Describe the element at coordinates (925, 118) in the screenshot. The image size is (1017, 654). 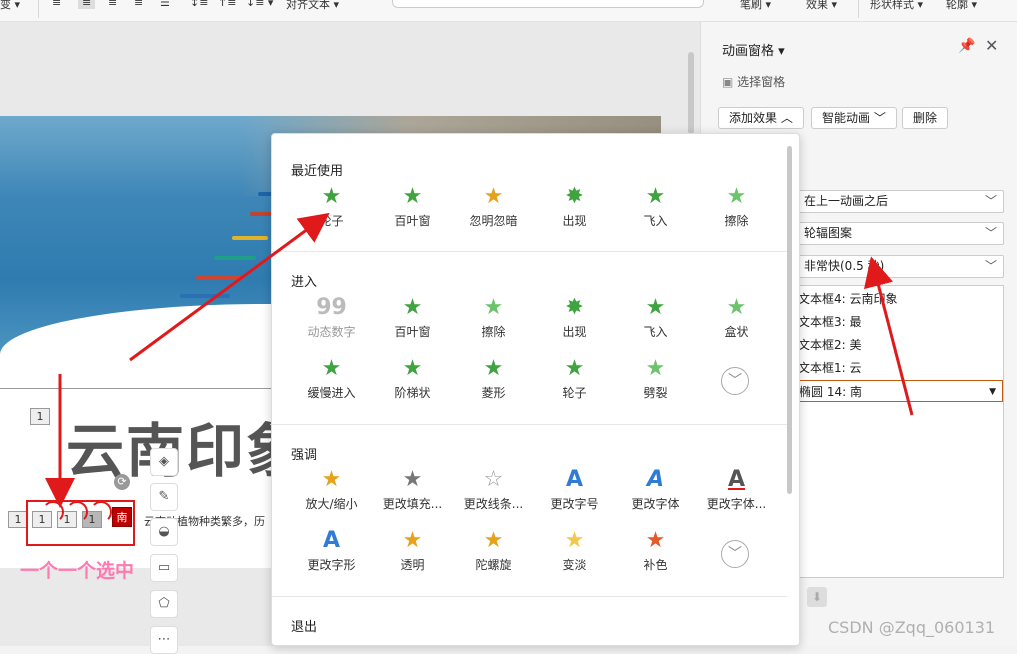
I see `delete-button: 删除` at that location.